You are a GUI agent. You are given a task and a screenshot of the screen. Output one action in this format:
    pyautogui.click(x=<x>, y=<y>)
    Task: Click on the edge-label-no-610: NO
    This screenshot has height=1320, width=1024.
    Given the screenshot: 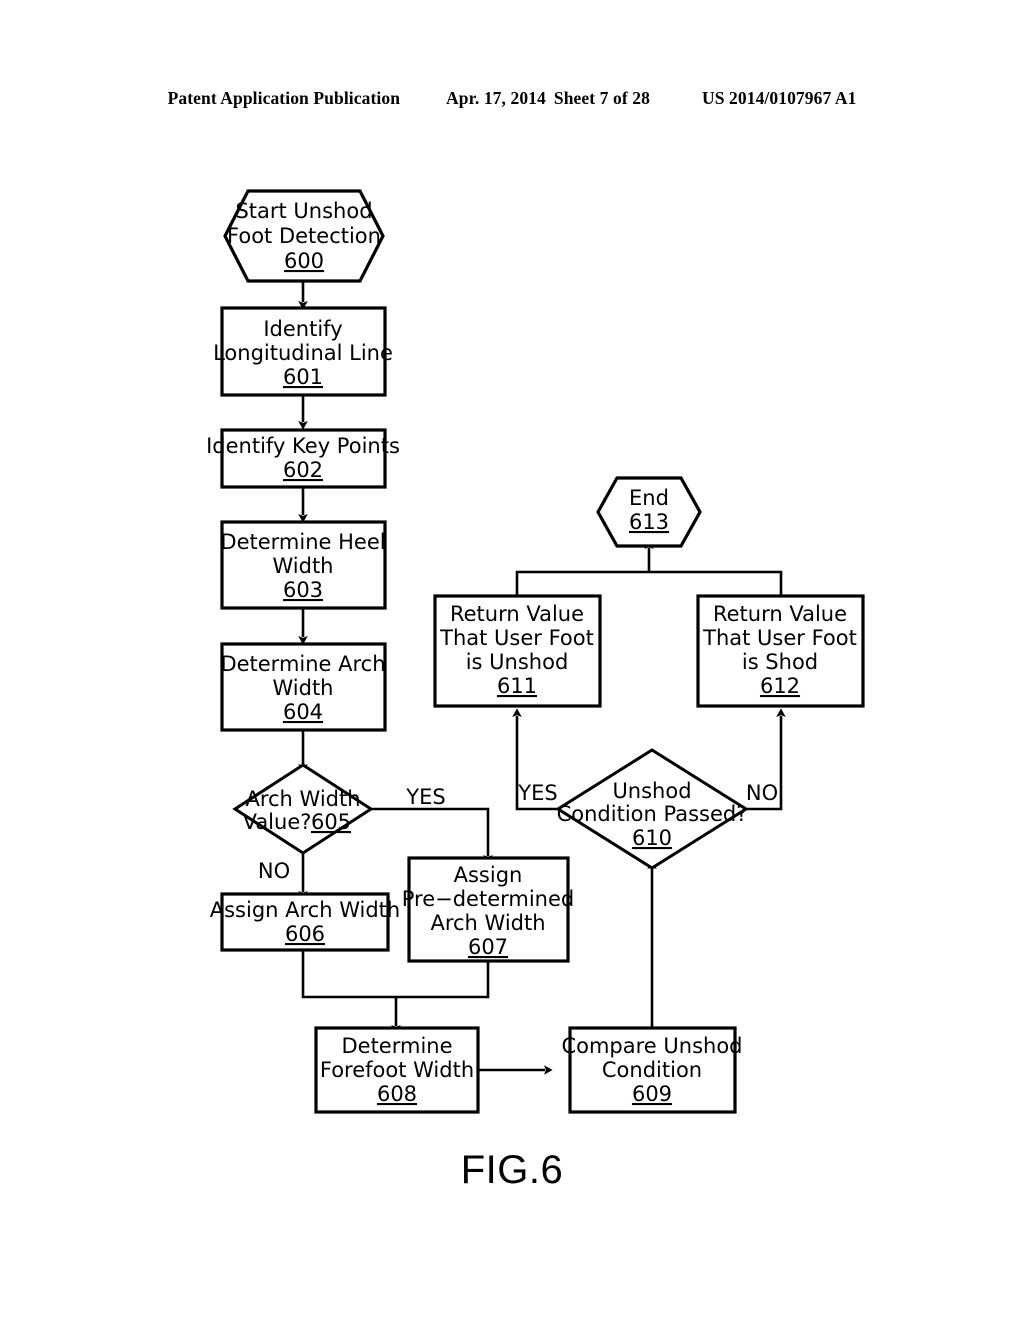 What is the action you would take?
    pyautogui.click(x=762, y=793)
    